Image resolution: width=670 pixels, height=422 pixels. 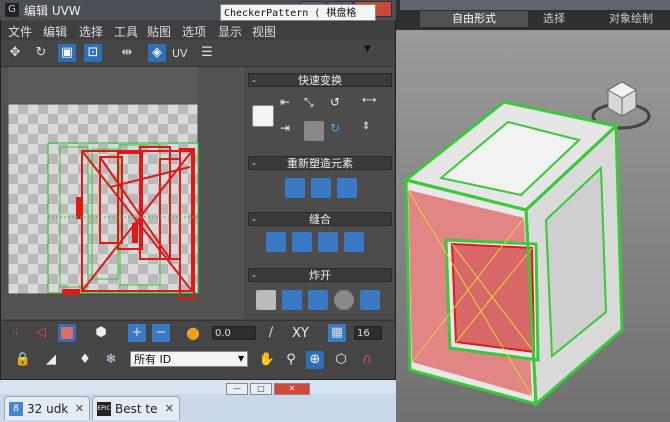 What do you see at coordinates (298, 12) in the screenshot?
I see `texture-map-dropdown: CheckerPattern ( 棋盘格` at bounding box center [298, 12].